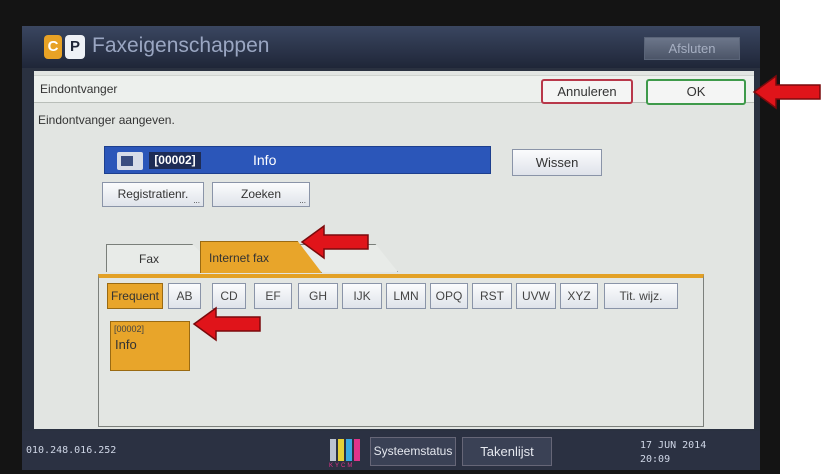 This screenshot has height=474, width=822. Describe the element at coordinates (587, 91) in the screenshot. I see `cancel-button: Annuleren` at that location.